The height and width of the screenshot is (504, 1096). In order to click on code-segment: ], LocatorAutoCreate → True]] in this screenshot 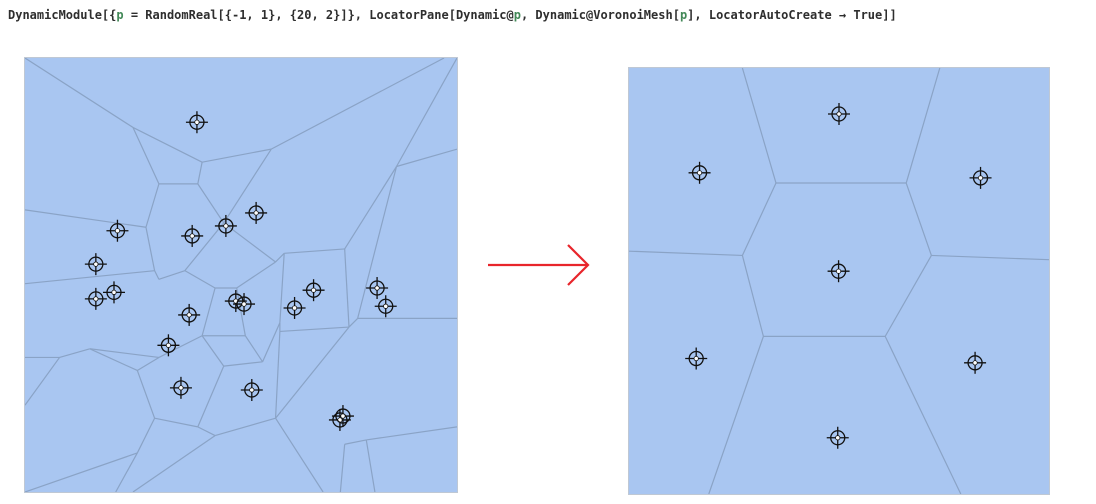, I will do `click(792, 15)`.